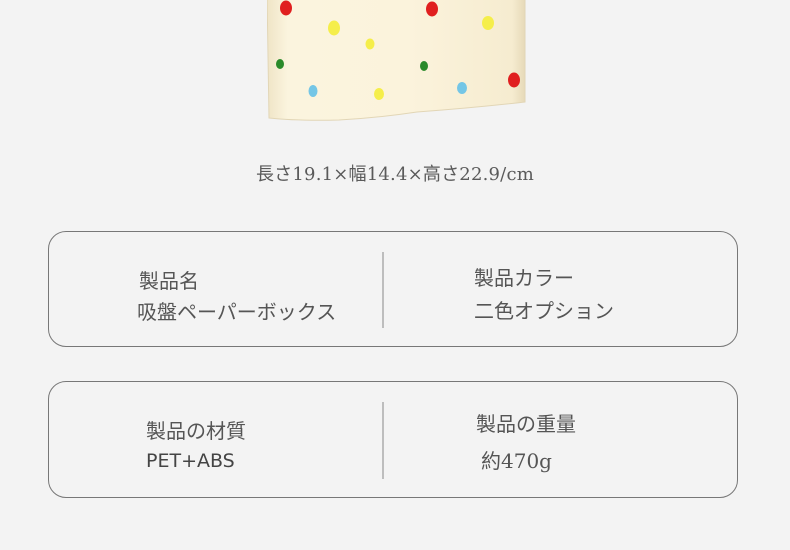 This screenshot has height=550, width=790. I want to click on product-material-value: PET+ABS, so click(190, 461).